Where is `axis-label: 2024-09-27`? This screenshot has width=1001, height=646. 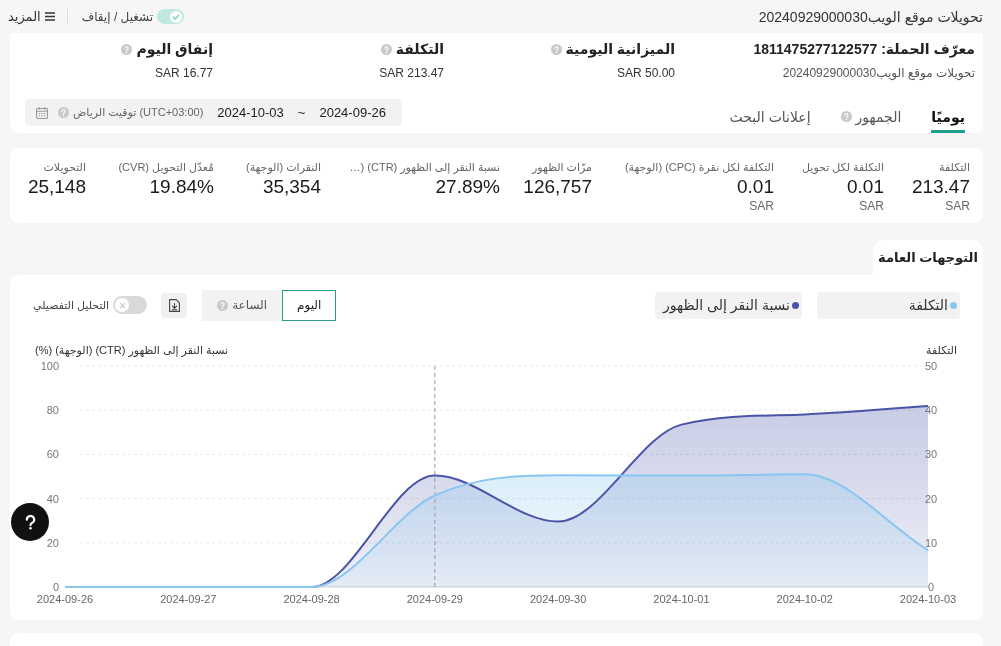
axis-label: 2024-09-27 is located at coordinates (188, 599).